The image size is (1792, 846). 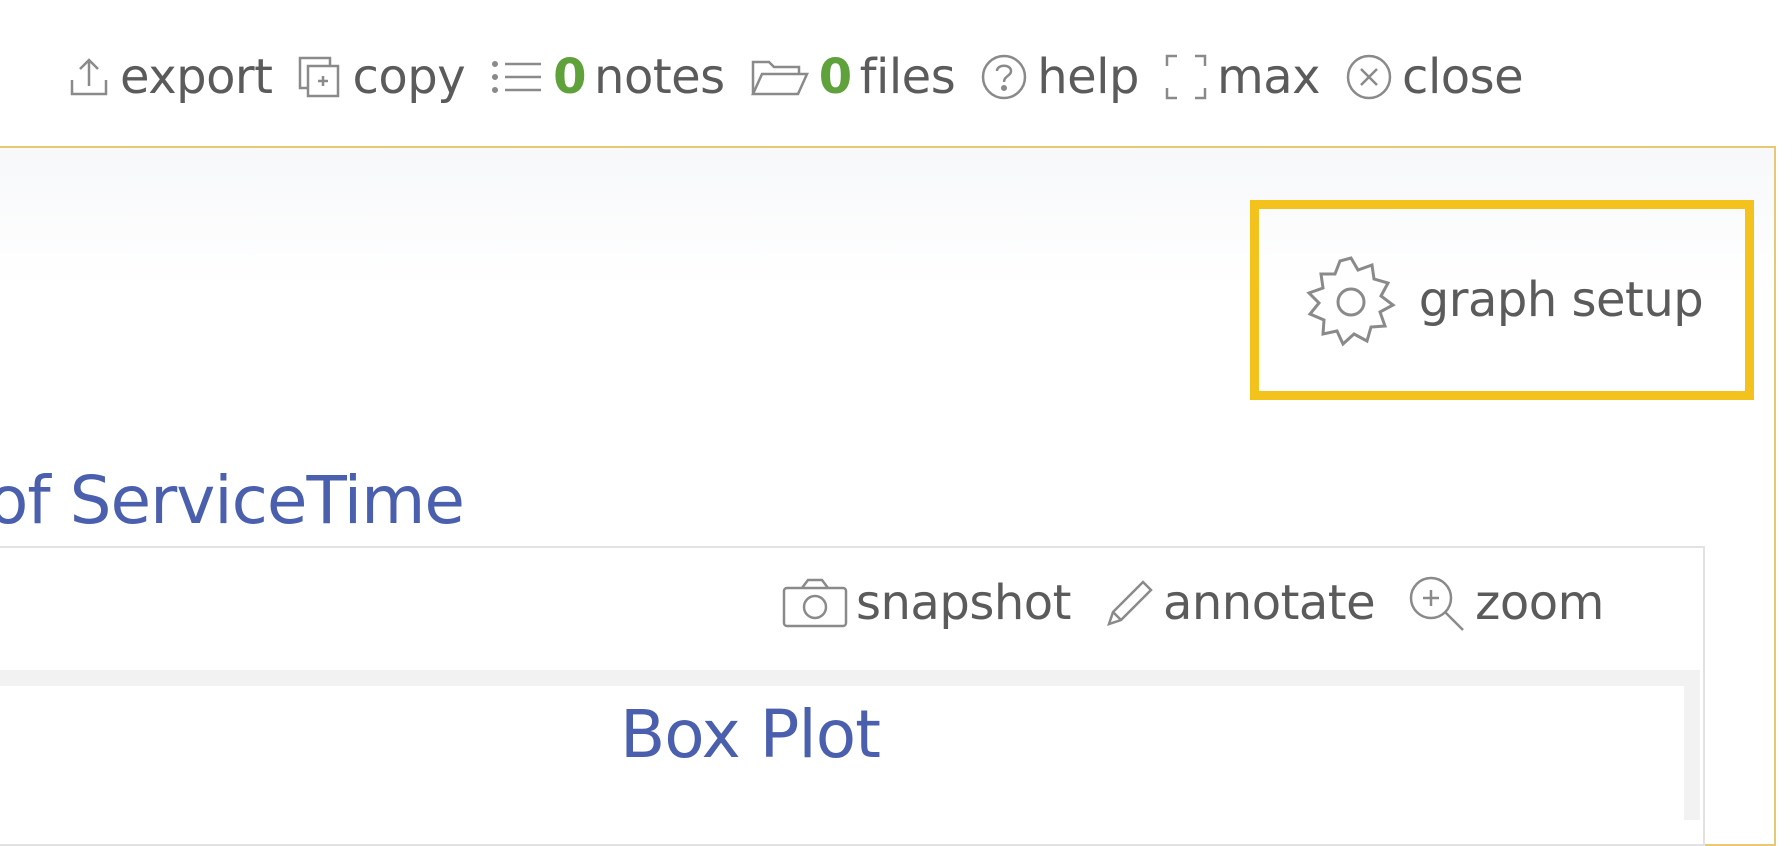 I want to click on export-icon, so click(x=89, y=77).